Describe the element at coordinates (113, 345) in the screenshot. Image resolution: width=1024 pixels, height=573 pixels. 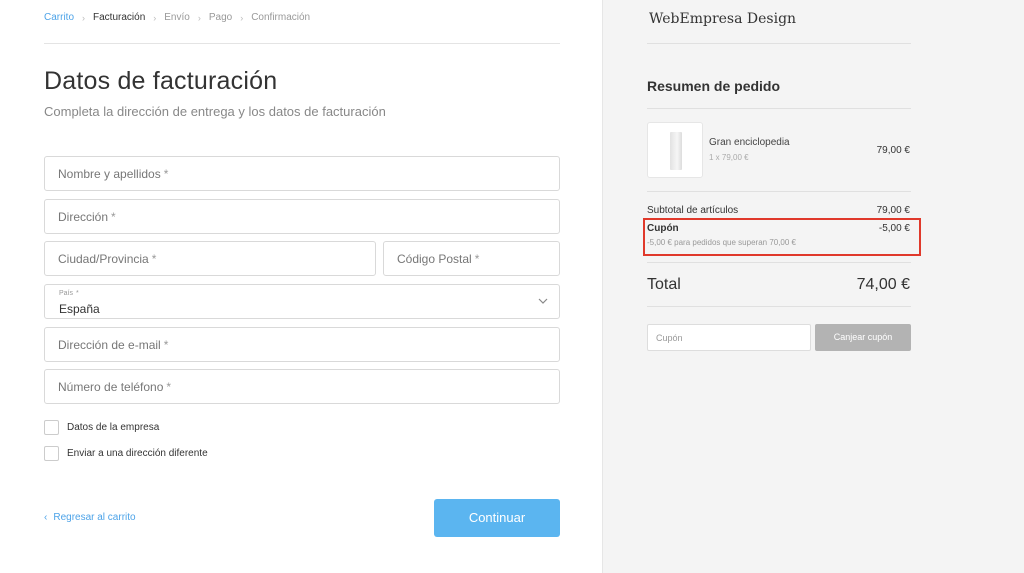
I see `email-placeholder: Dirección de e-mail *` at that location.